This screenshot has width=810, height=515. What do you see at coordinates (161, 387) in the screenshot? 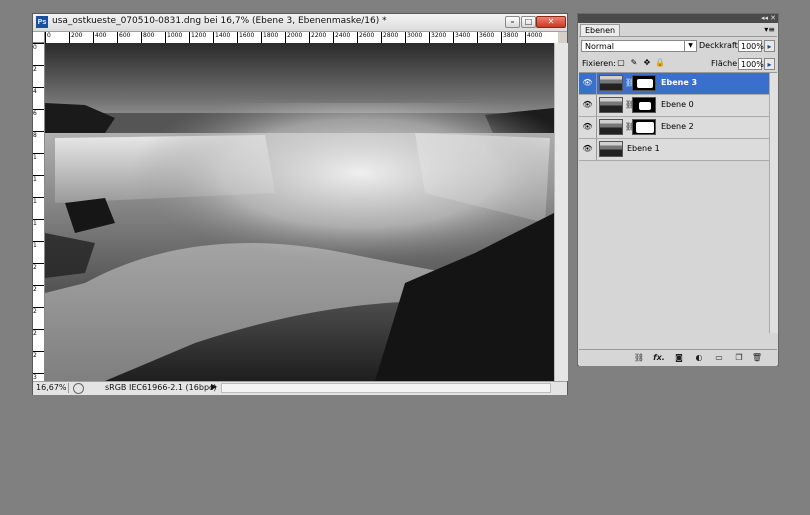
I see `color-profile: sRGB IEC61966-2.1 (16bpc)` at bounding box center [161, 387].